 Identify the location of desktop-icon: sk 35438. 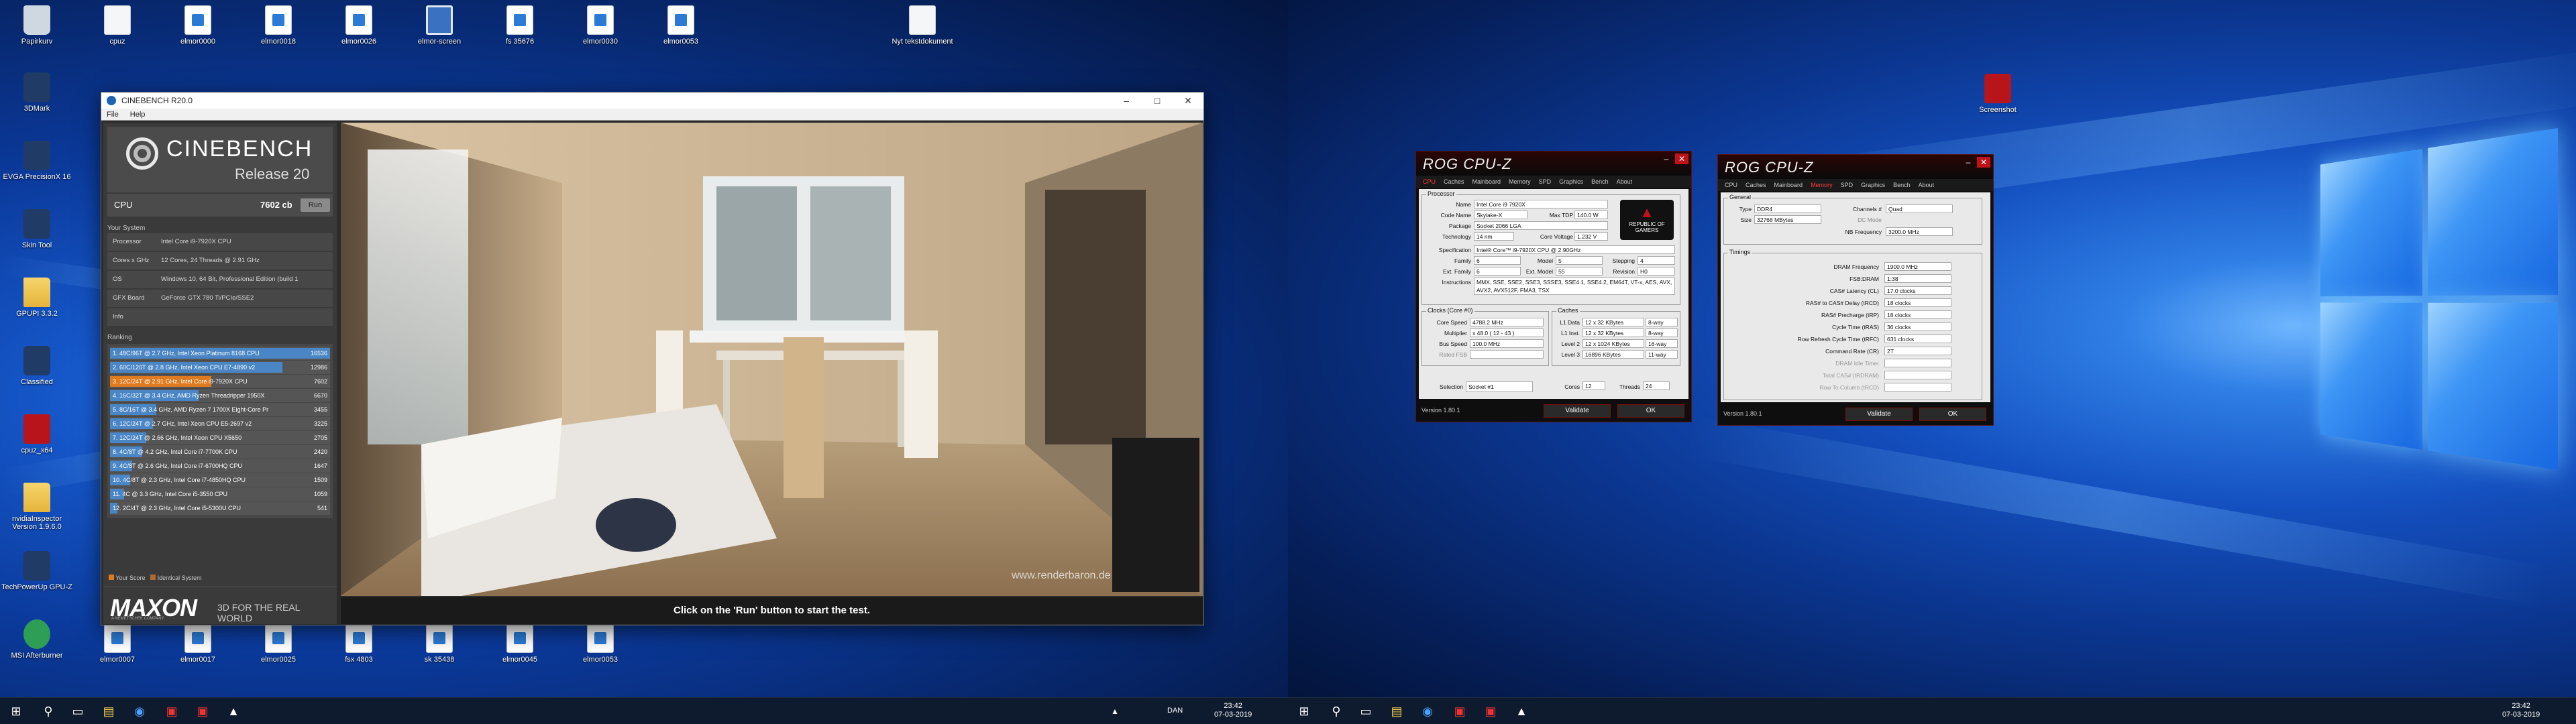
(439, 643).